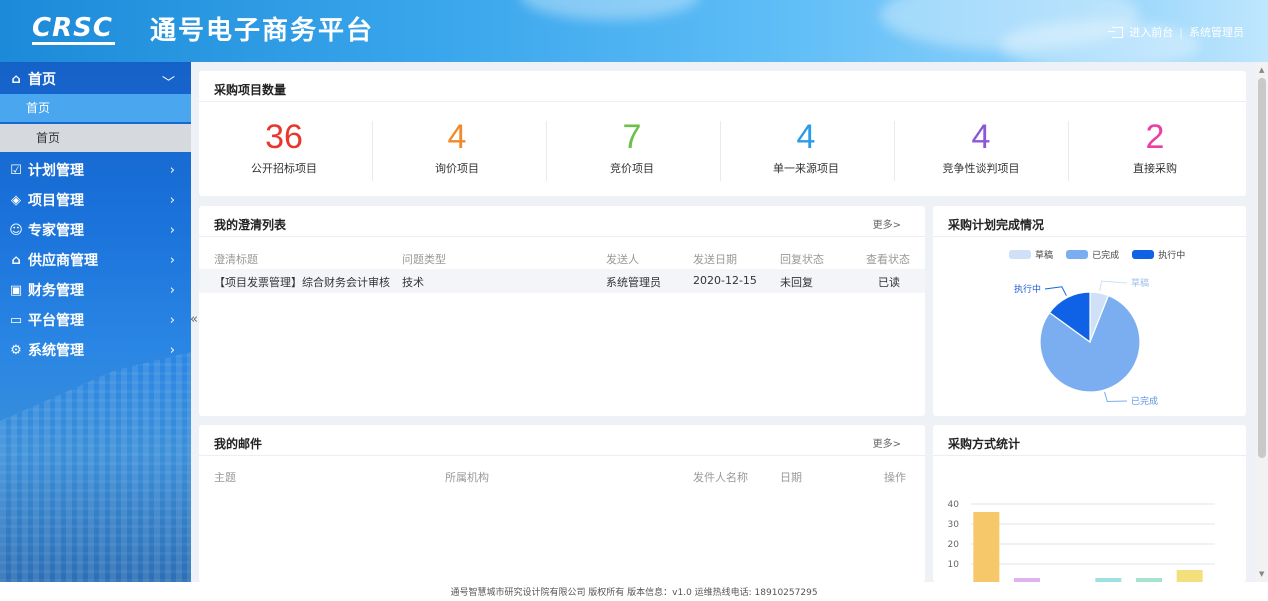 This screenshot has height=601, width=1268. I want to click on sidebar-subsubitem-home: 首页, so click(95, 138).